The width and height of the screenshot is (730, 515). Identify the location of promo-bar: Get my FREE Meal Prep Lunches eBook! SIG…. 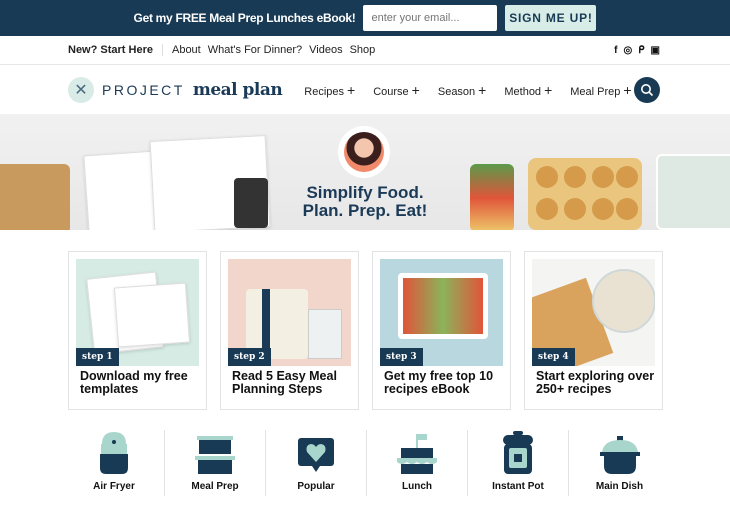
(365, 18).